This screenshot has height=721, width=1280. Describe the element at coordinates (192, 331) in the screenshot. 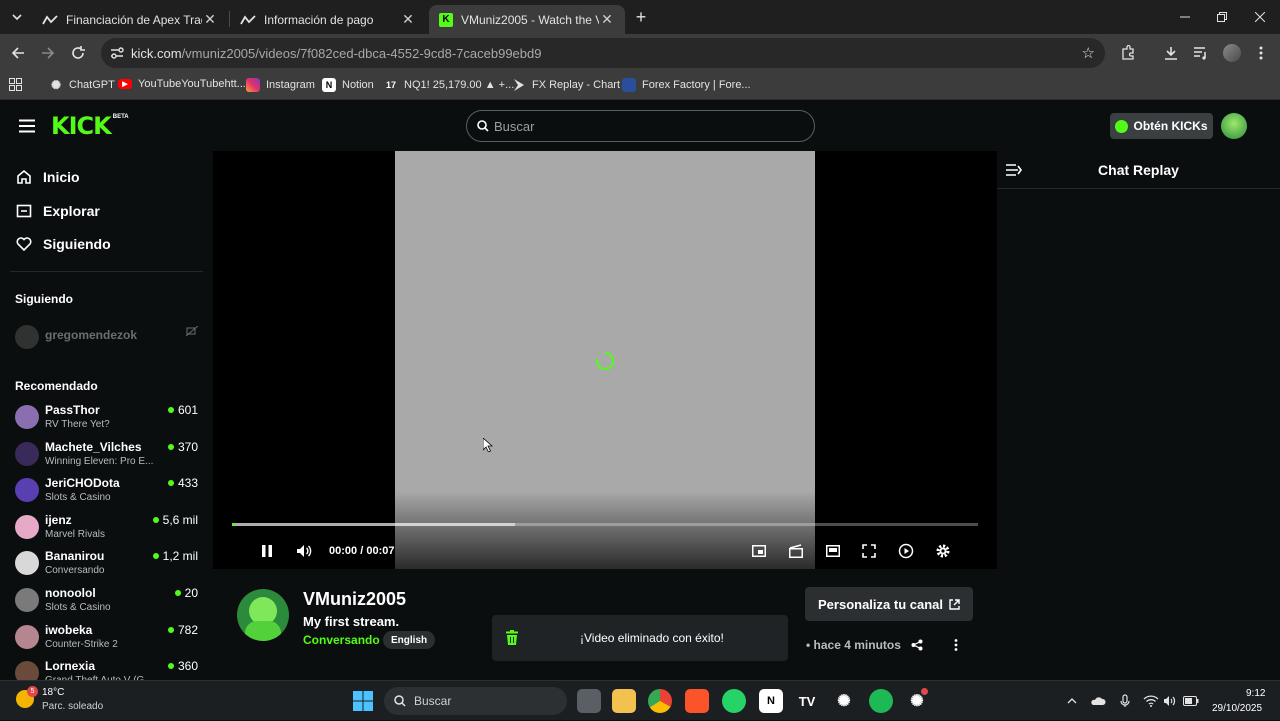

I see `offline-icon` at that location.